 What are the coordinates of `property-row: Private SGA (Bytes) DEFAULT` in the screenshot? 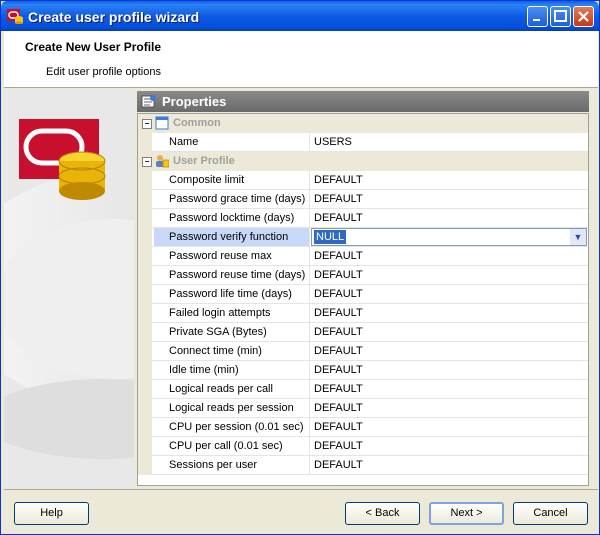 It's located at (363, 332).